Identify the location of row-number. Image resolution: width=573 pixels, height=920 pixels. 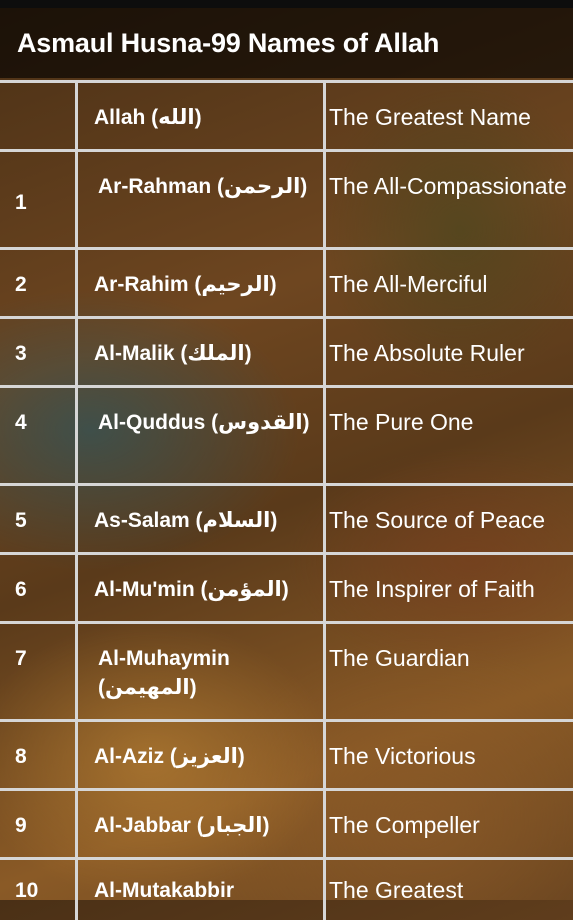
(37, 116).